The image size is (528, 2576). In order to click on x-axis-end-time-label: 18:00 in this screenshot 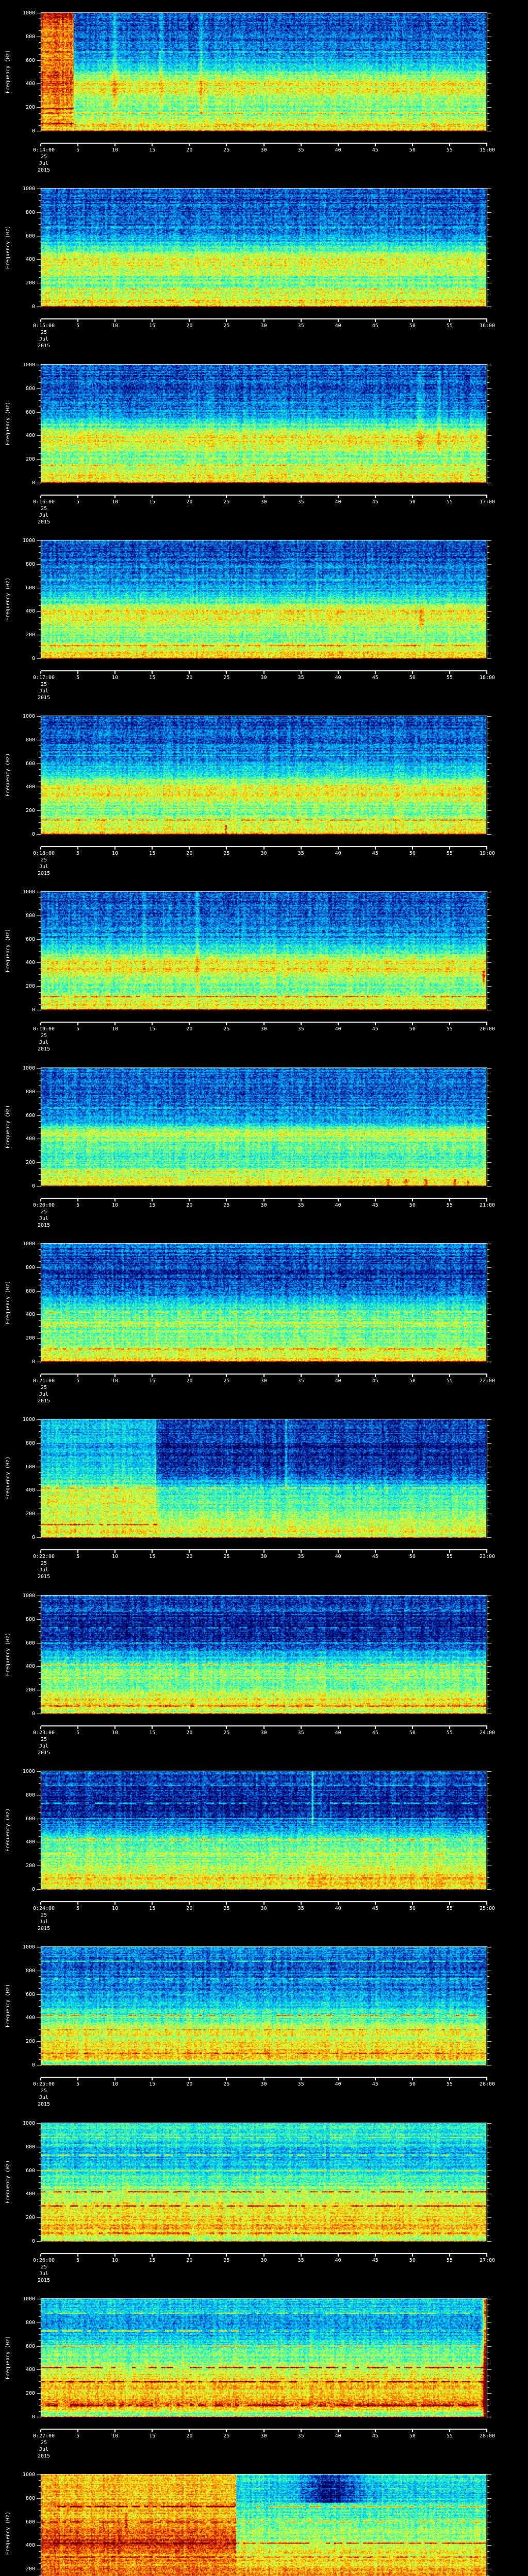, I will do `click(487, 678)`.